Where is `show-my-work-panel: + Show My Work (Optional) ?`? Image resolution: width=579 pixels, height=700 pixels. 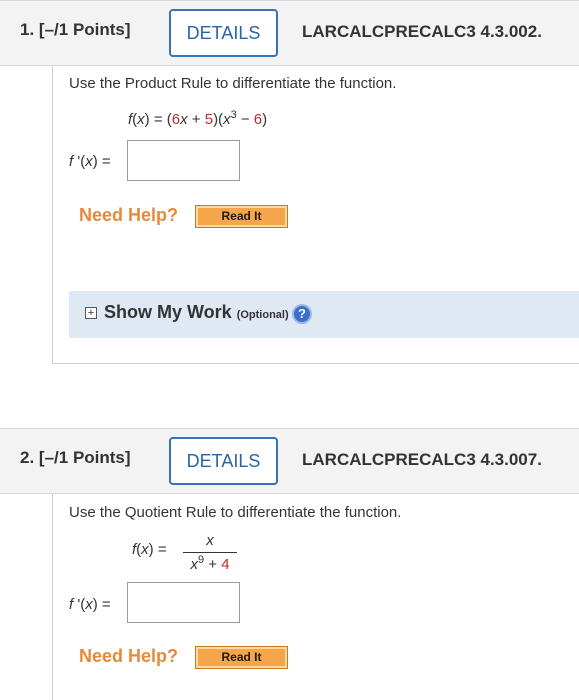
show-my-work-panel: + Show My Work (Optional) ? is located at coordinates (324, 314).